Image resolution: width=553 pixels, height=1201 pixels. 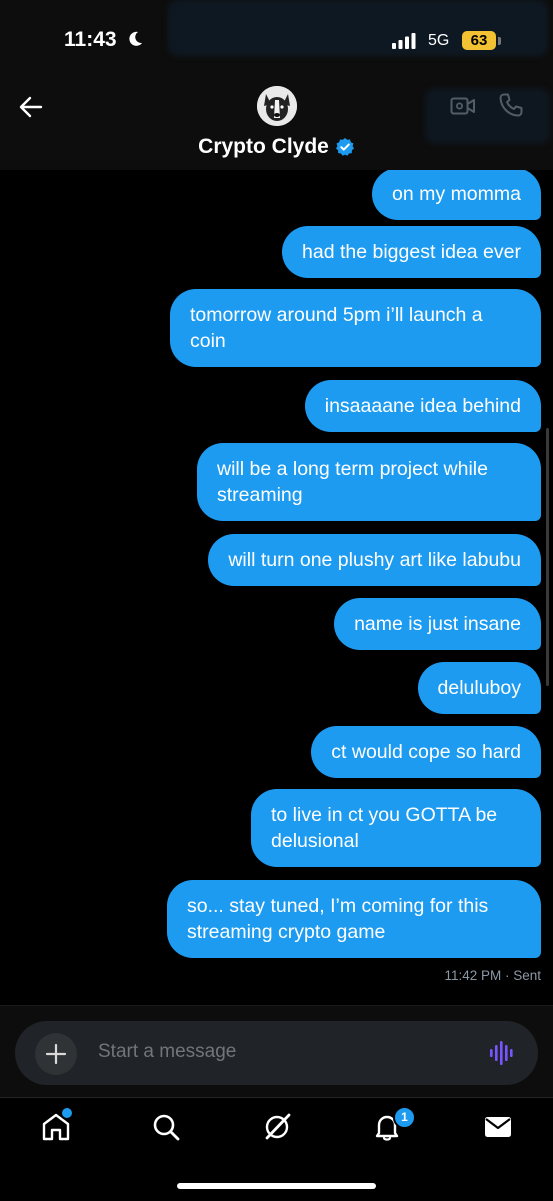 I want to click on add-media-button, so click(x=56, y=1054).